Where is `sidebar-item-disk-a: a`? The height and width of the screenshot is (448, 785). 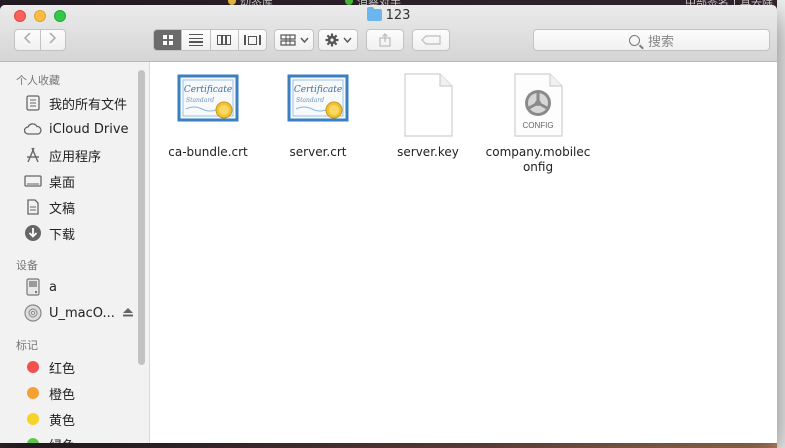
sidebar-item-disk-a: a is located at coordinates (40, 287).